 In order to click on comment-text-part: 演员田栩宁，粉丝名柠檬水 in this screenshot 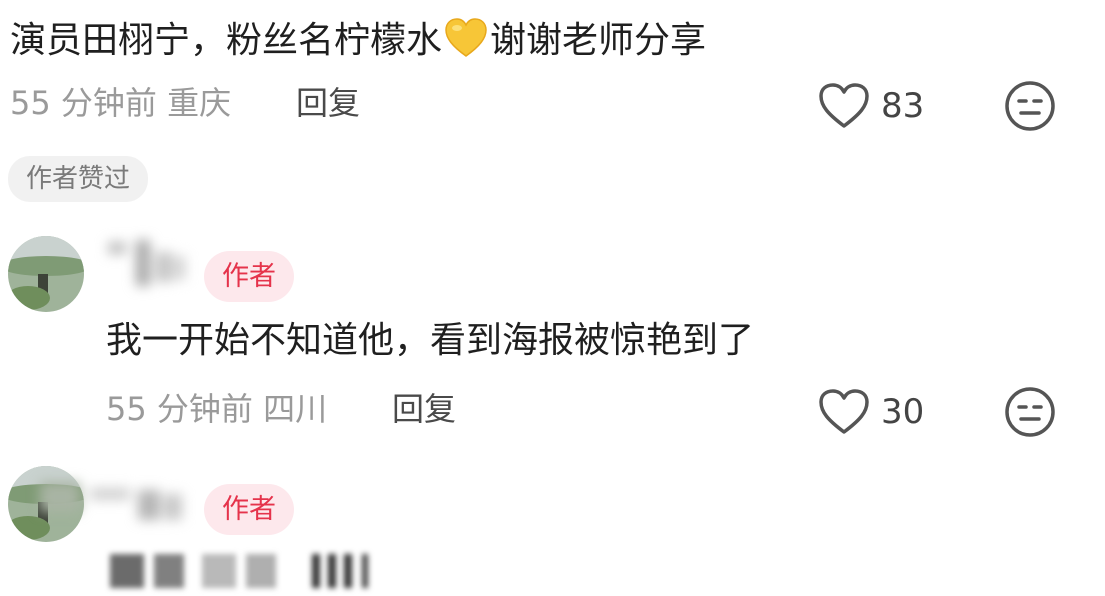, I will do `click(226, 40)`.